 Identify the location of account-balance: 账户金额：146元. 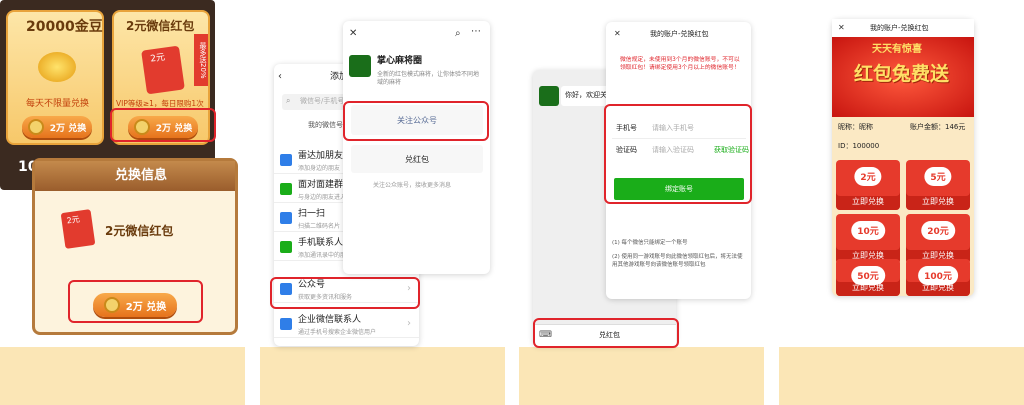
(938, 127).